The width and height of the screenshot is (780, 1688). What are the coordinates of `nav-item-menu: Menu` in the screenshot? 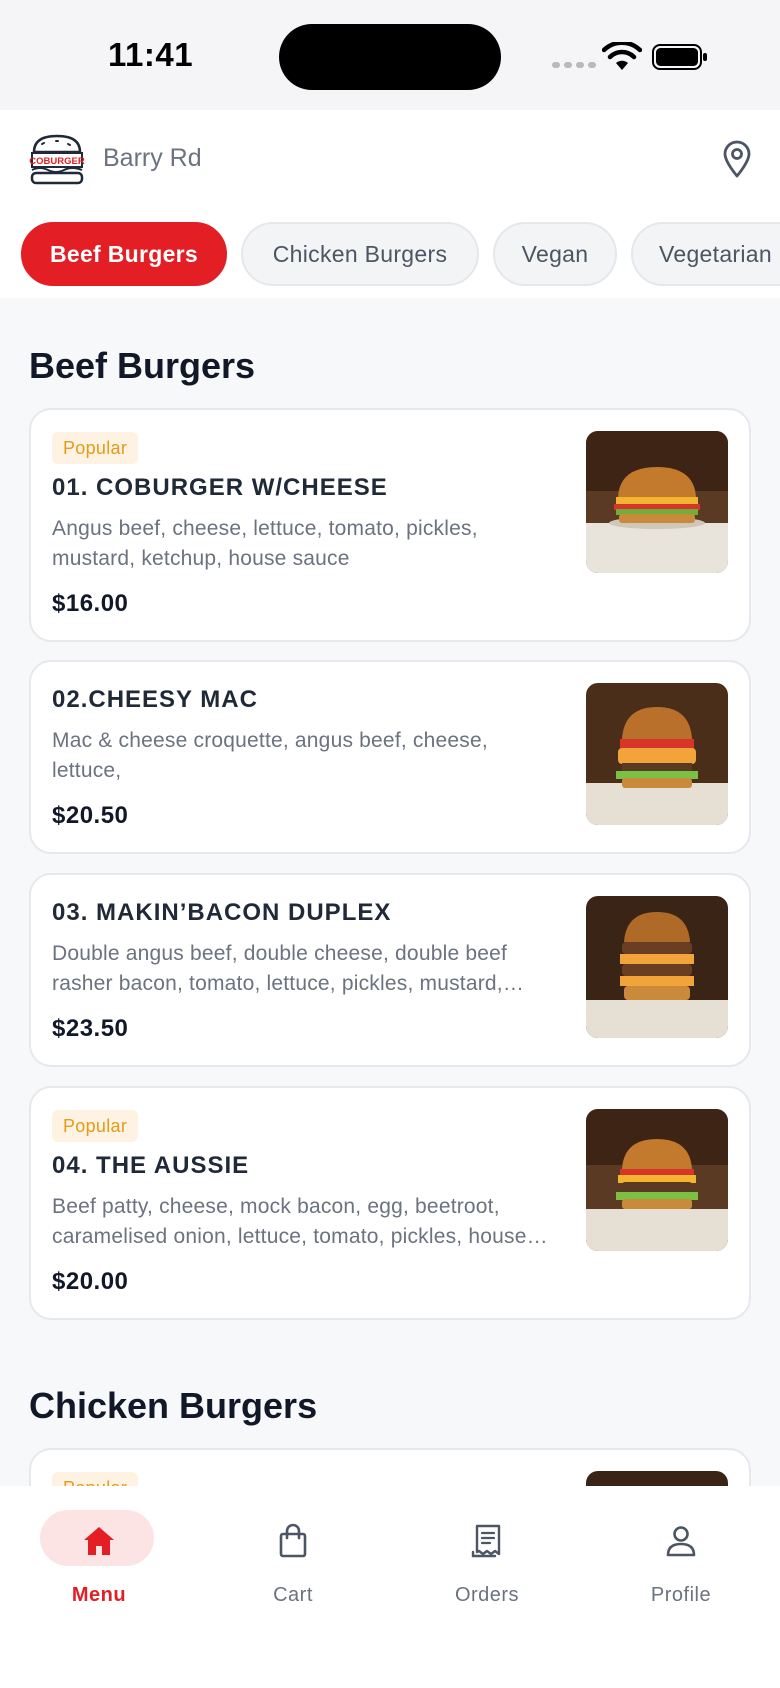 It's located at (99, 1560).